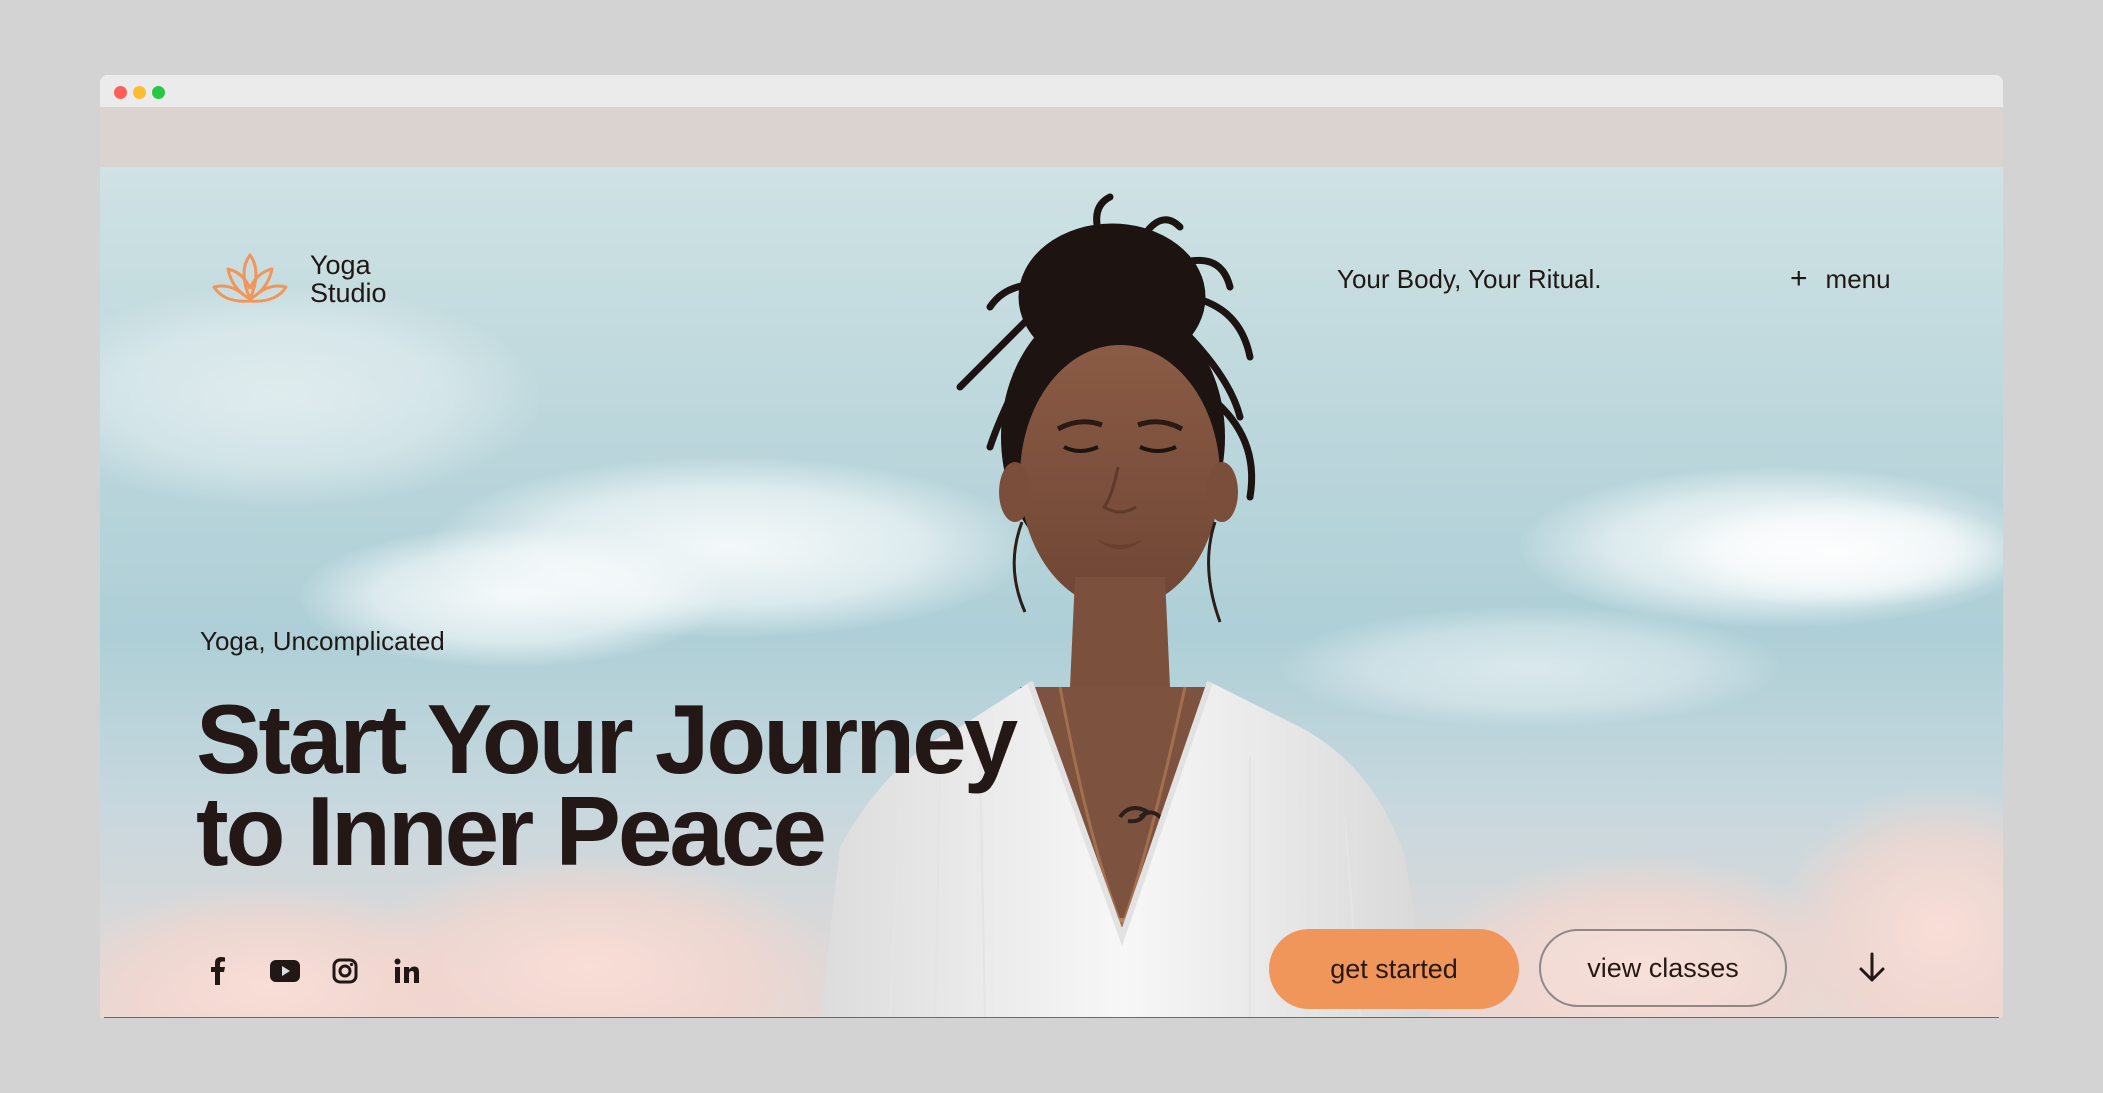  What do you see at coordinates (1394, 969) in the screenshot?
I see `get-started-button: get started` at bounding box center [1394, 969].